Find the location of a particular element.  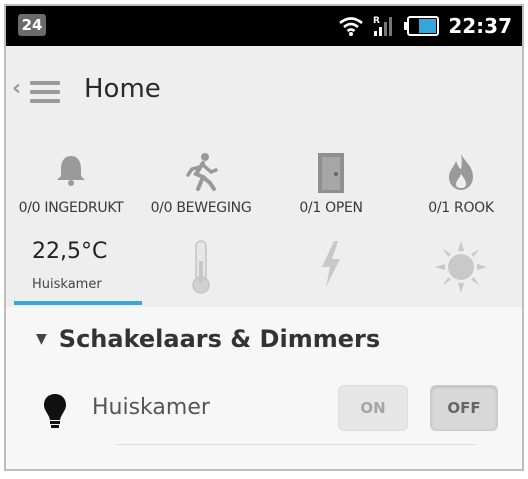

tab-sun is located at coordinates (459, 268).